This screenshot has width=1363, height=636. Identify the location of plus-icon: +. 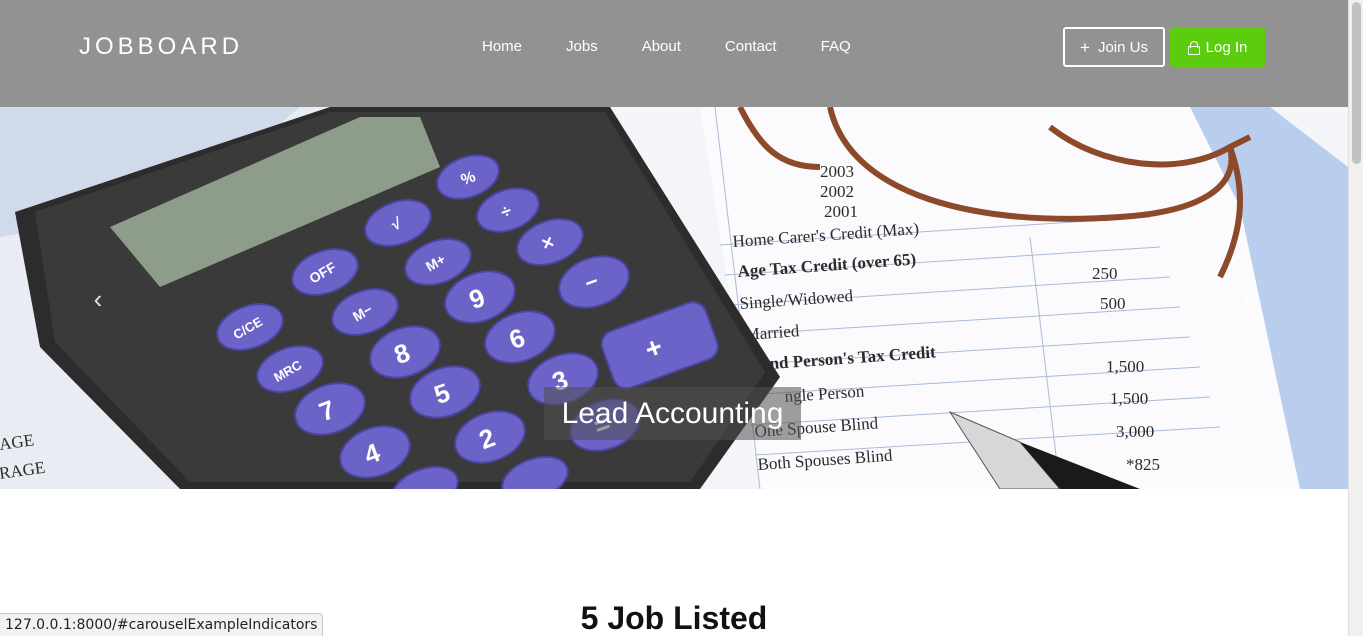
(1085, 47).